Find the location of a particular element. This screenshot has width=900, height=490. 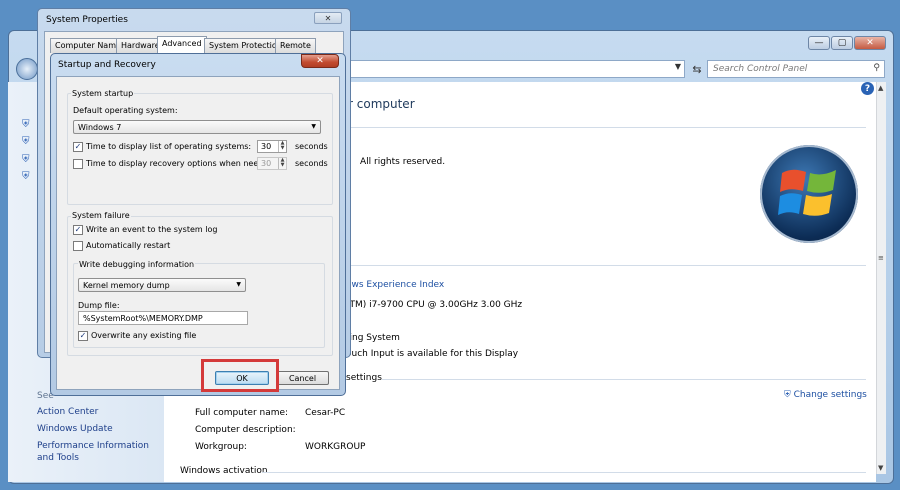

tab-computer-name: Computer Name is located at coordinates (88, 45).